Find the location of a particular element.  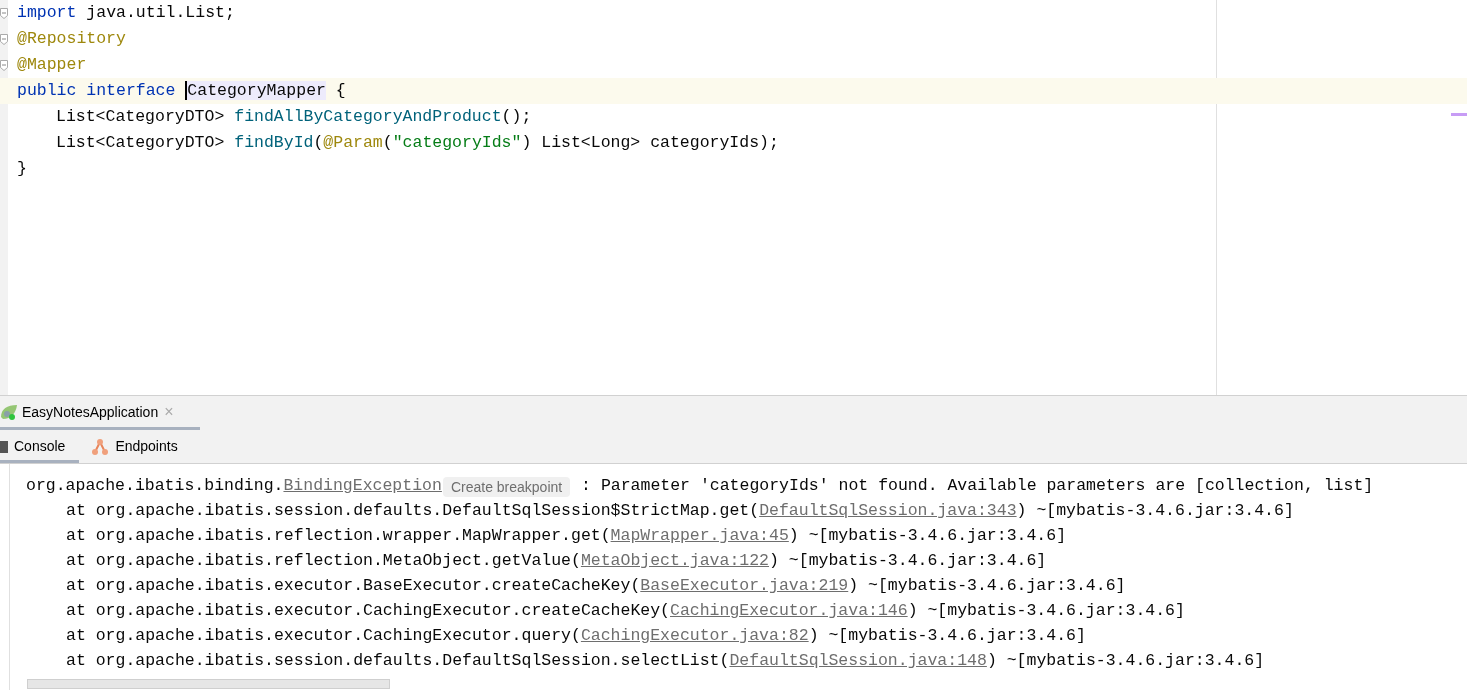

code-line: } is located at coordinates (22, 168).